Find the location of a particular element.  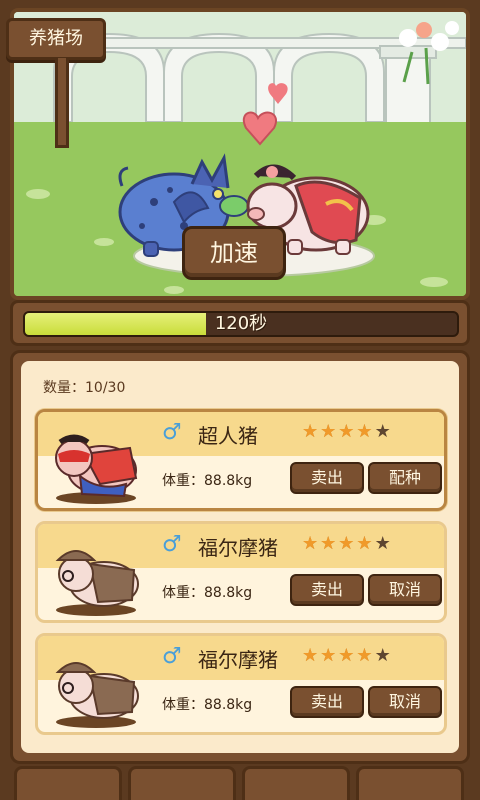

pig-card-superman: ♂ 超人猪 ★ ★ ★ ★ ★ 体重：88.8kg 卖出 配种 is located at coordinates (241, 460).